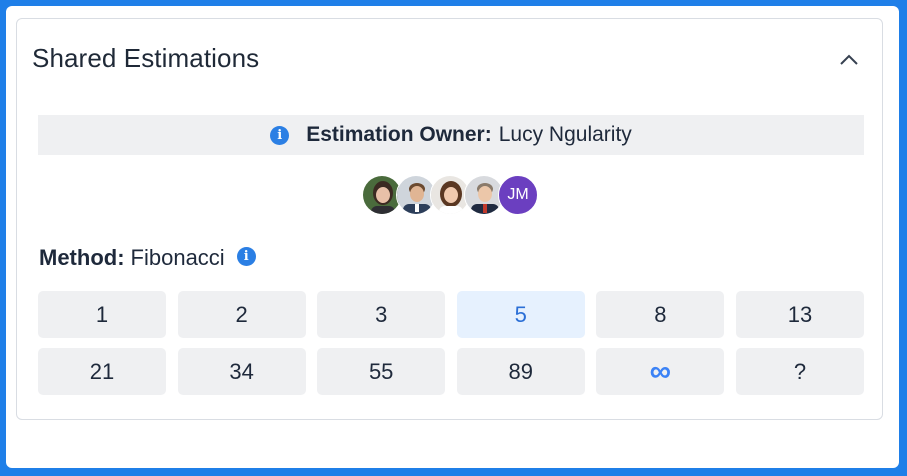 The width and height of the screenshot is (907, 476). Describe the element at coordinates (518, 195) in the screenshot. I see `avatar-initials: JM` at that location.